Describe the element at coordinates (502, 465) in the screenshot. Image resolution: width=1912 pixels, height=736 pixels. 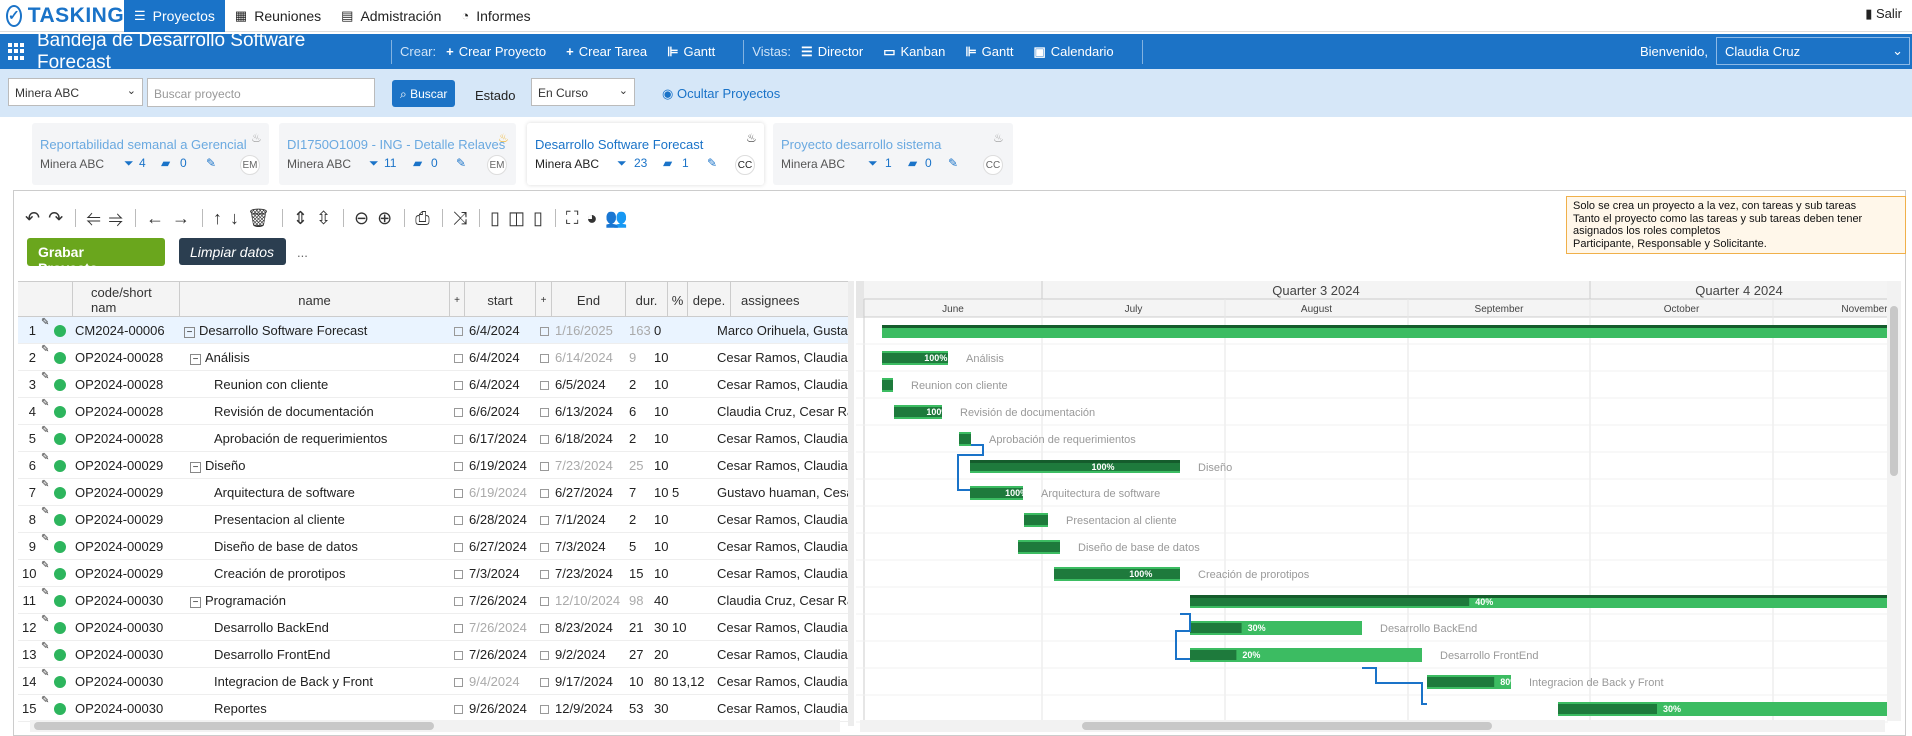
I see `cell-start: 6/19/2024` at that location.